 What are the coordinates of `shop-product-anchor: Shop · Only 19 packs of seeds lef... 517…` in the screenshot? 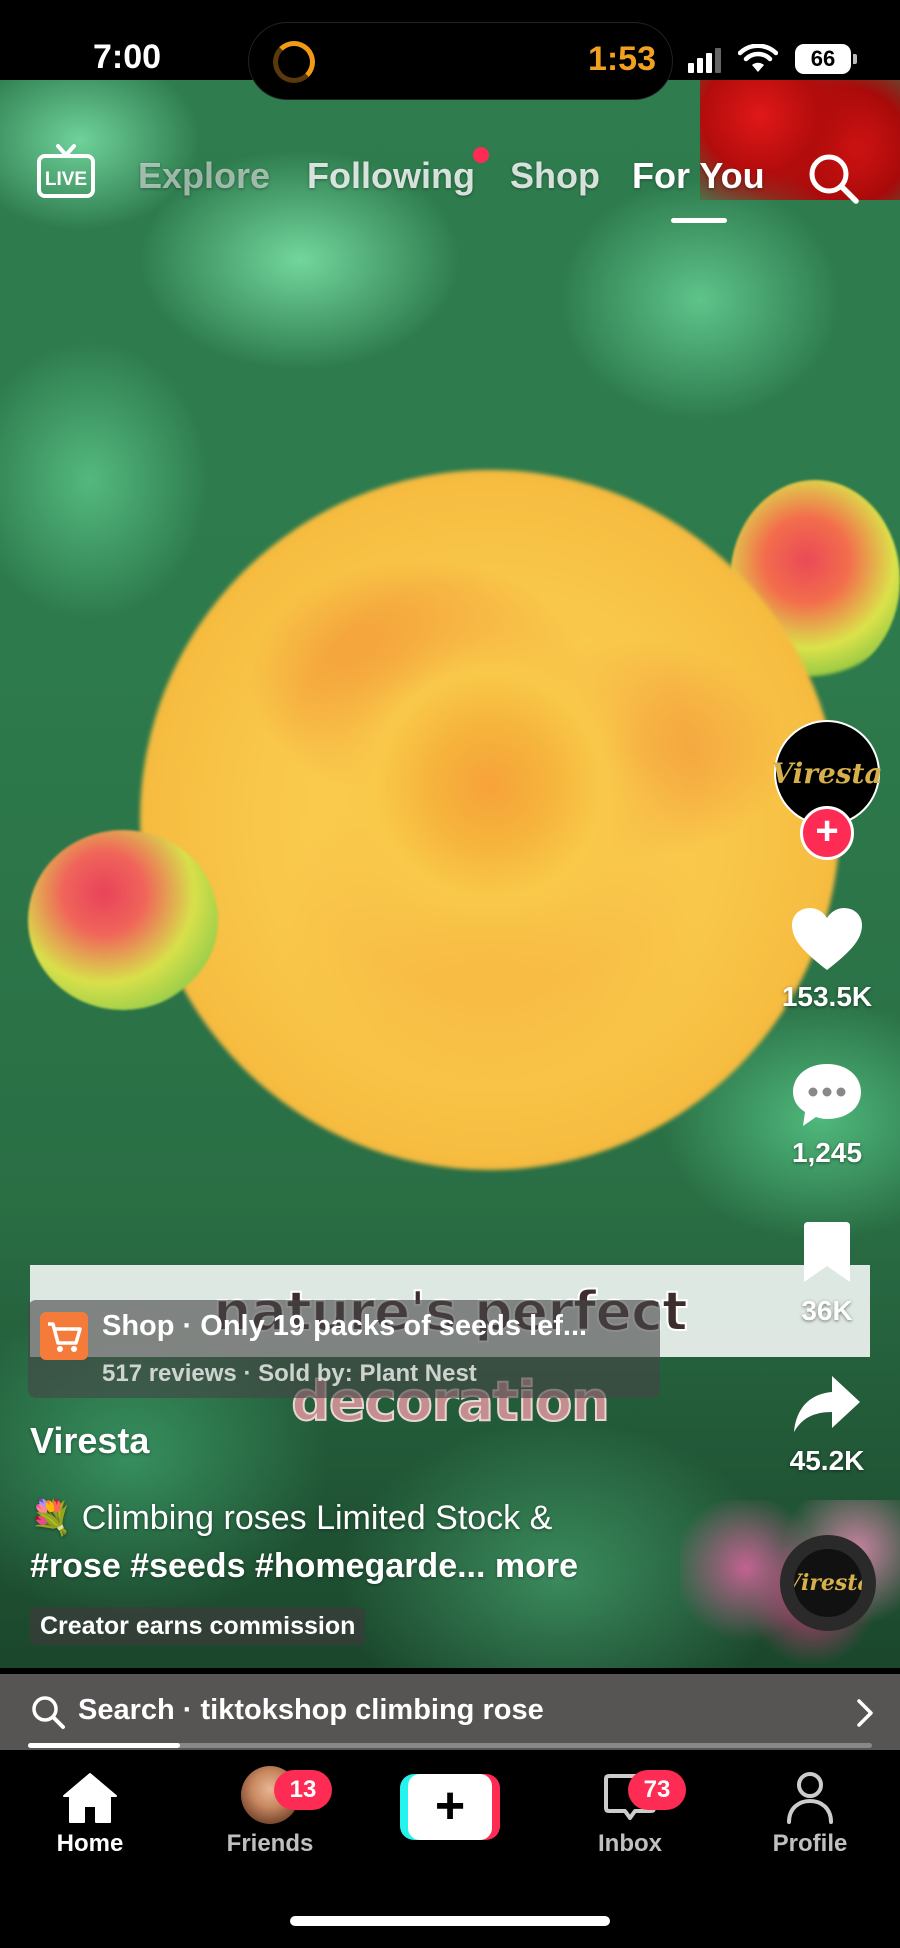 It's located at (344, 1349).